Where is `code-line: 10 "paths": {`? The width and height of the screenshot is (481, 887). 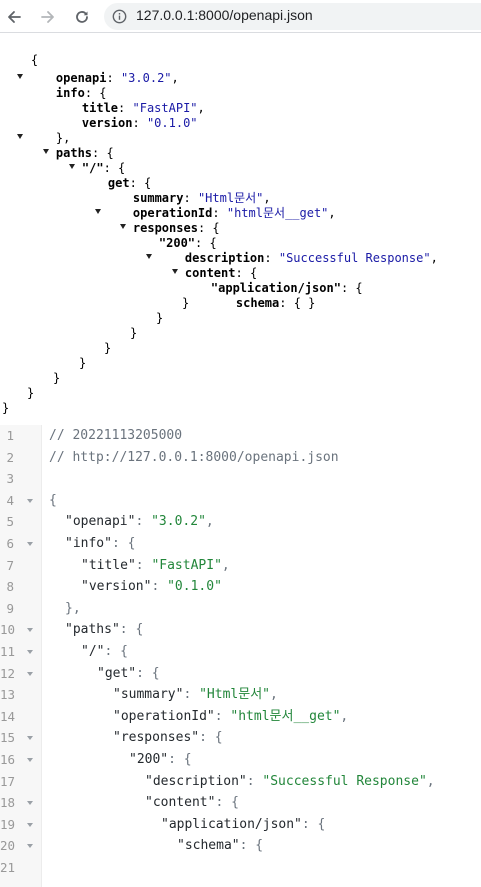 code-line: 10 "paths": { is located at coordinates (240, 630).